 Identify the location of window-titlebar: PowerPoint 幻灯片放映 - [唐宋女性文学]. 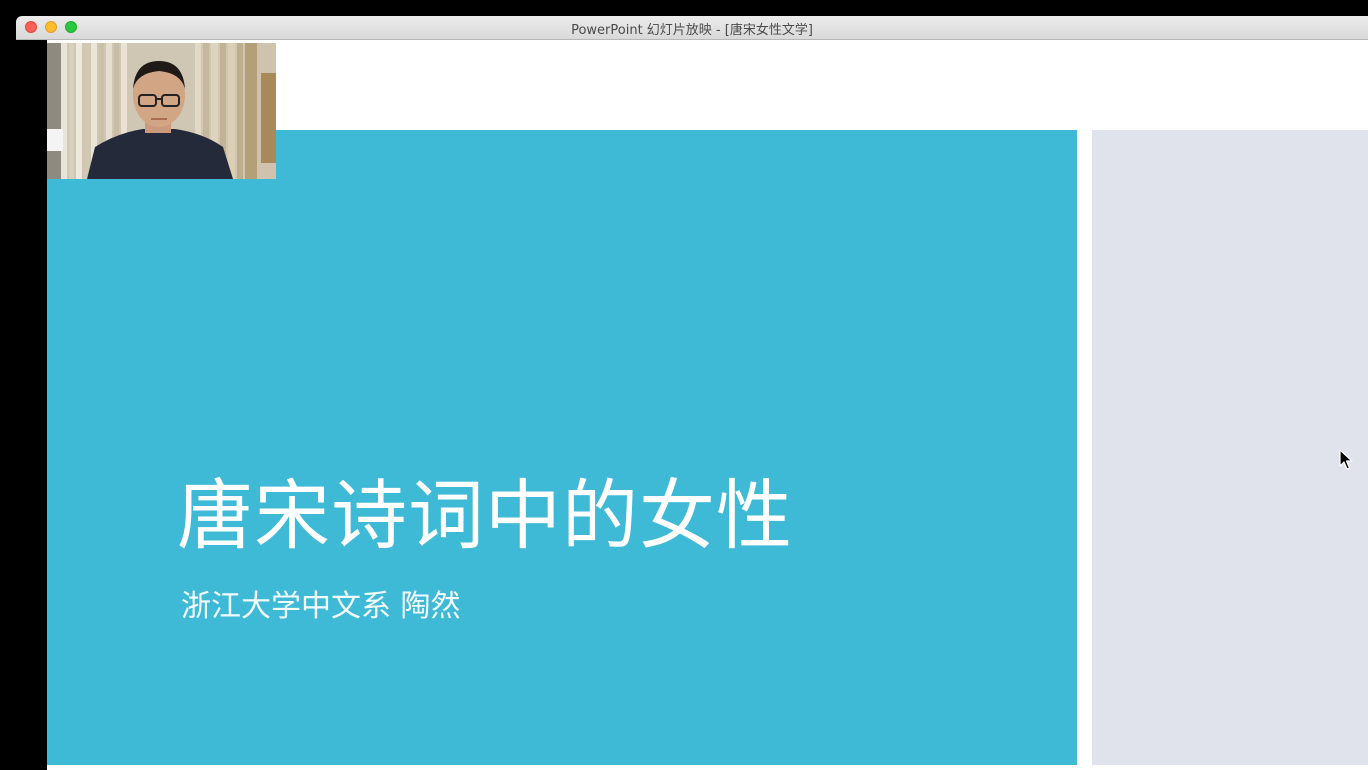
(692, 28).